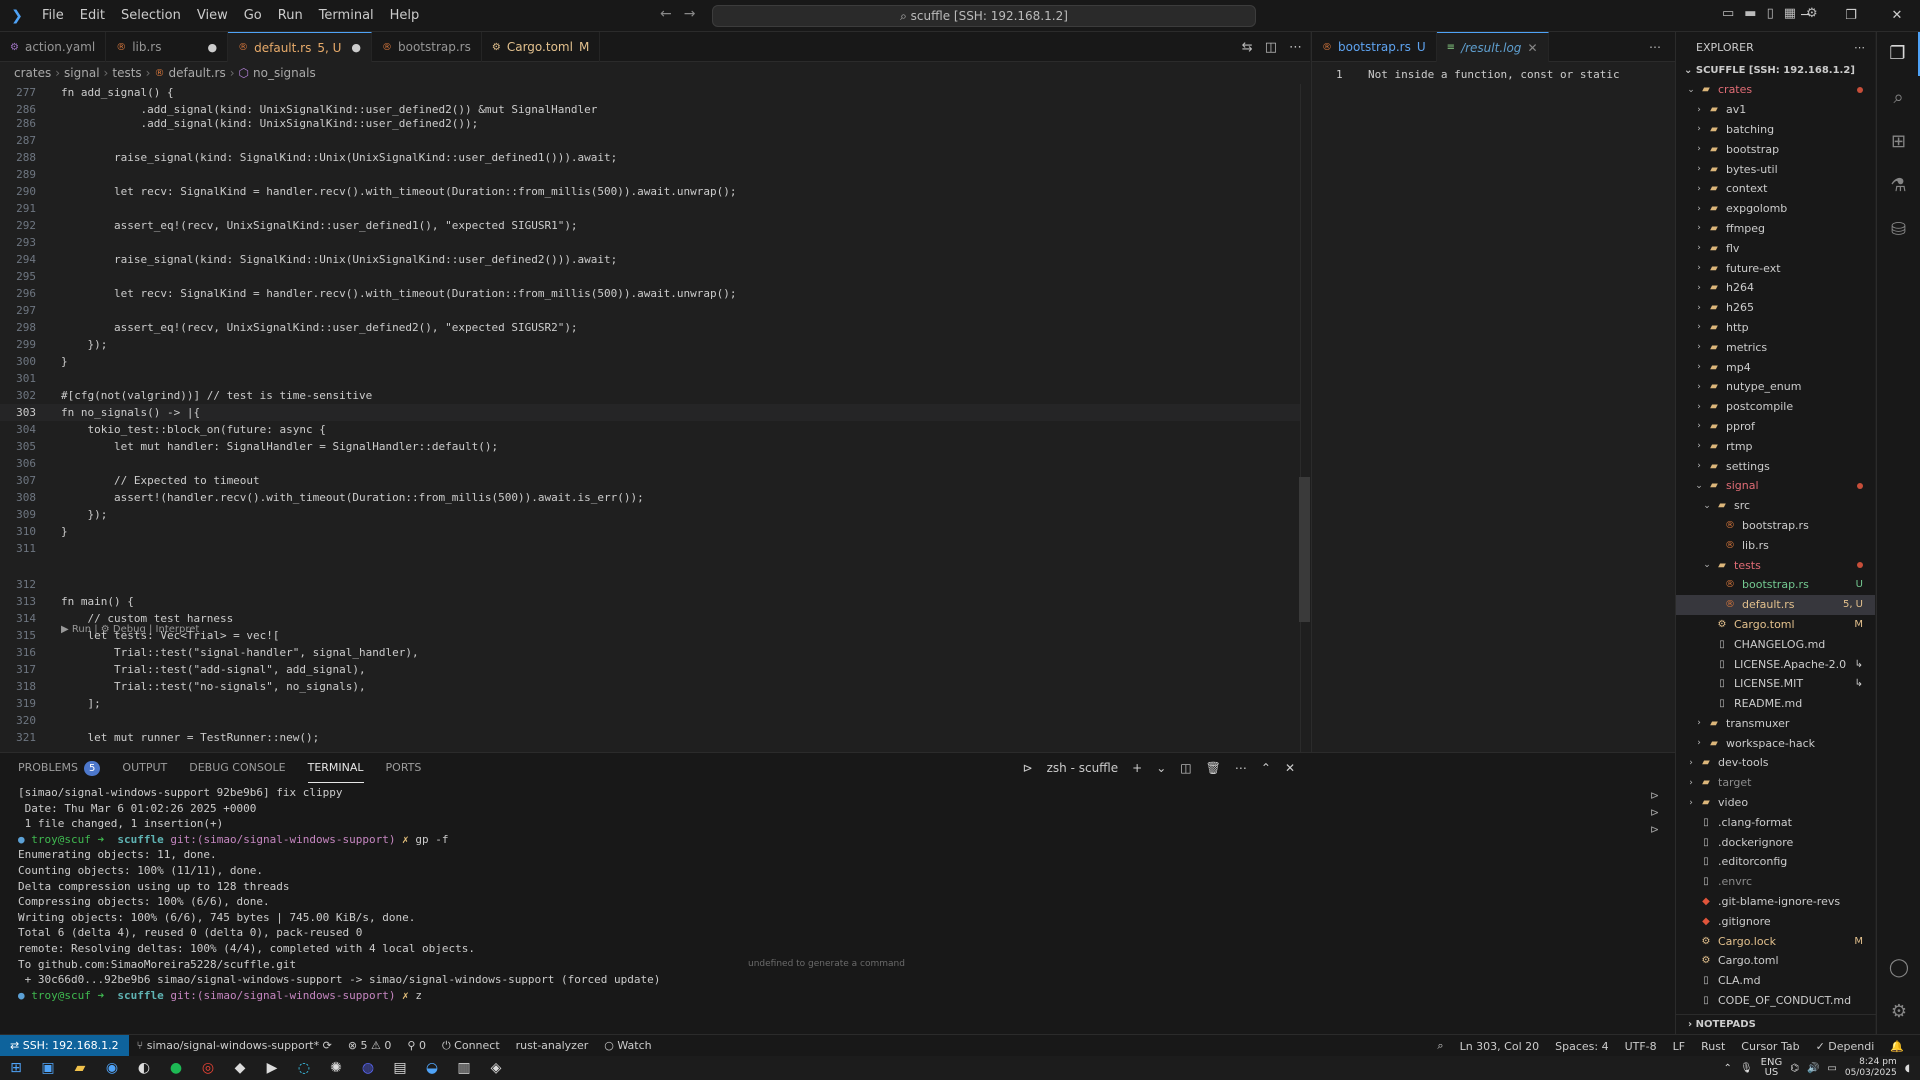 This screenshot has width=1920, height=1080. Describe the element at coordinates (650, 584) in the screenshot. I see `code-line: 312` at that location.